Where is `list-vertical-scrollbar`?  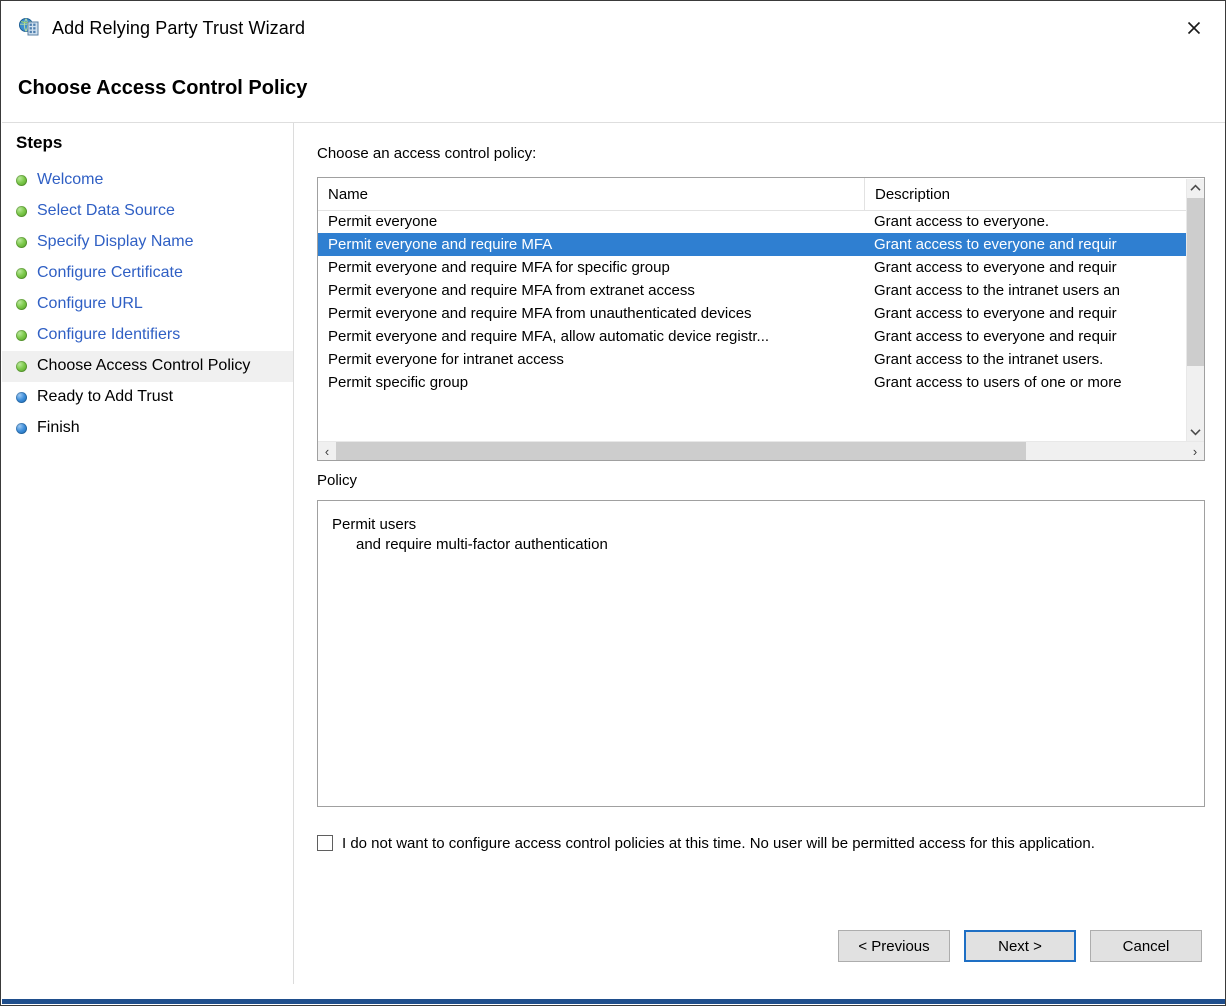
list-vertical-scrollbar is located at coordinates (1195, 310).